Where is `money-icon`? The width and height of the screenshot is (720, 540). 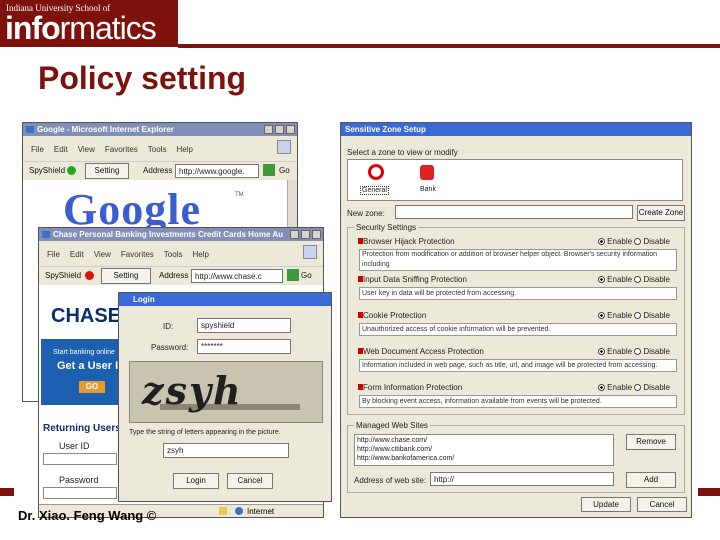 money-icon is located at coordinates (427, 172).